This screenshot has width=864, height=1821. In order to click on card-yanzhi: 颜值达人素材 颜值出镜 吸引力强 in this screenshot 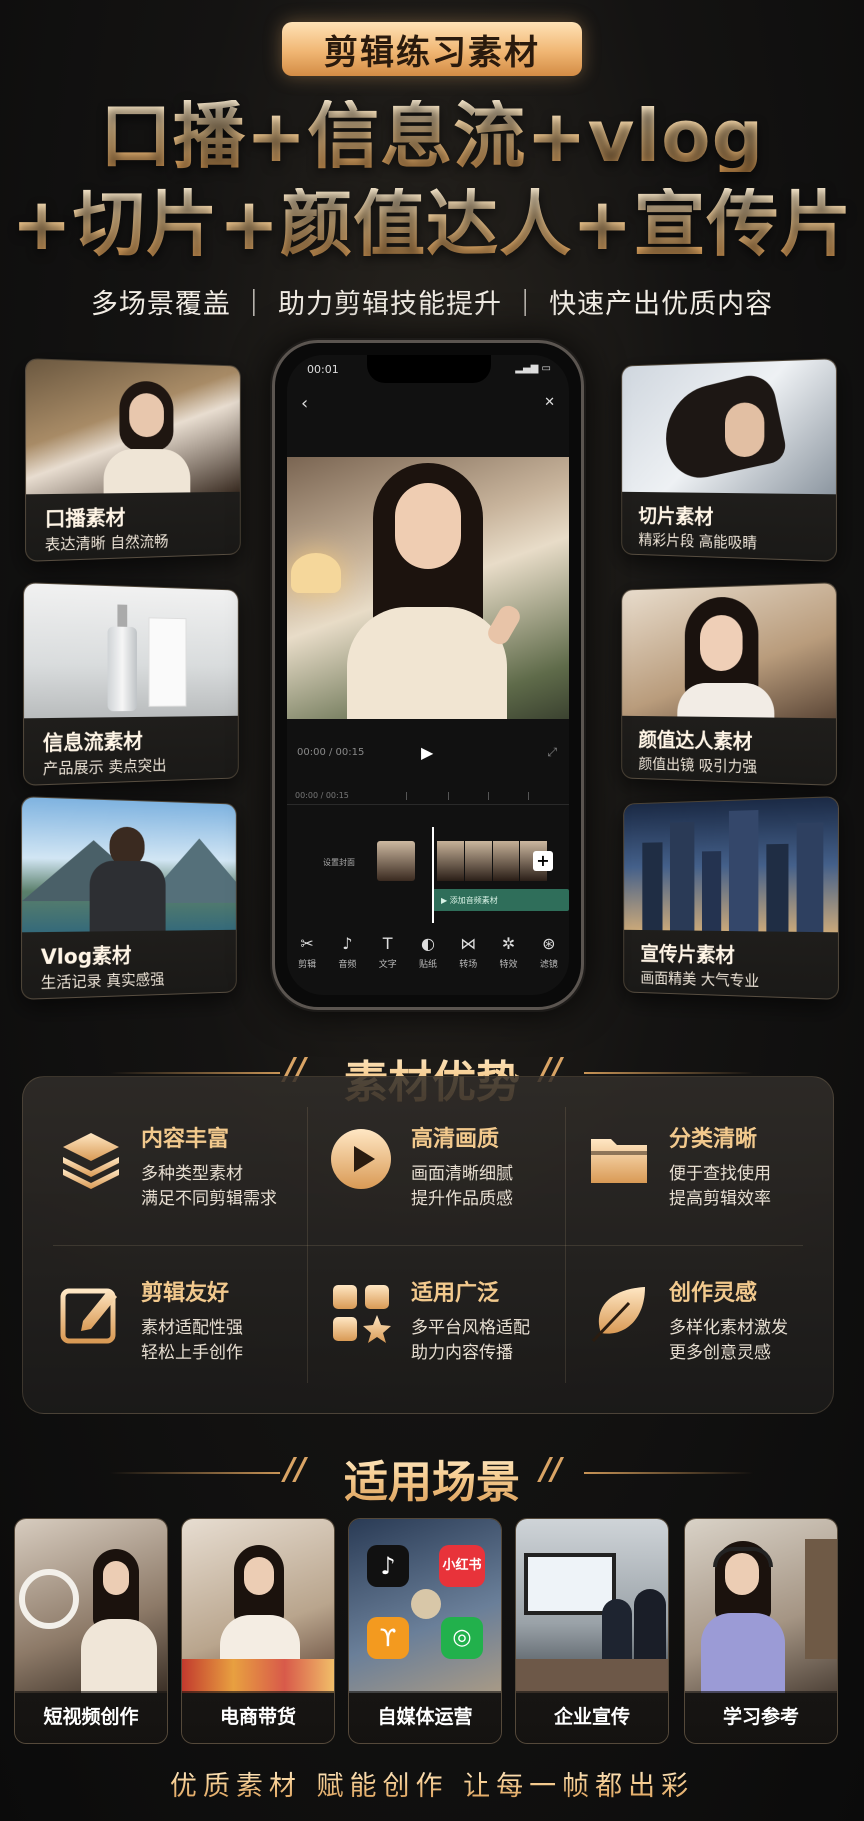, I will do `click(729, 684)`.